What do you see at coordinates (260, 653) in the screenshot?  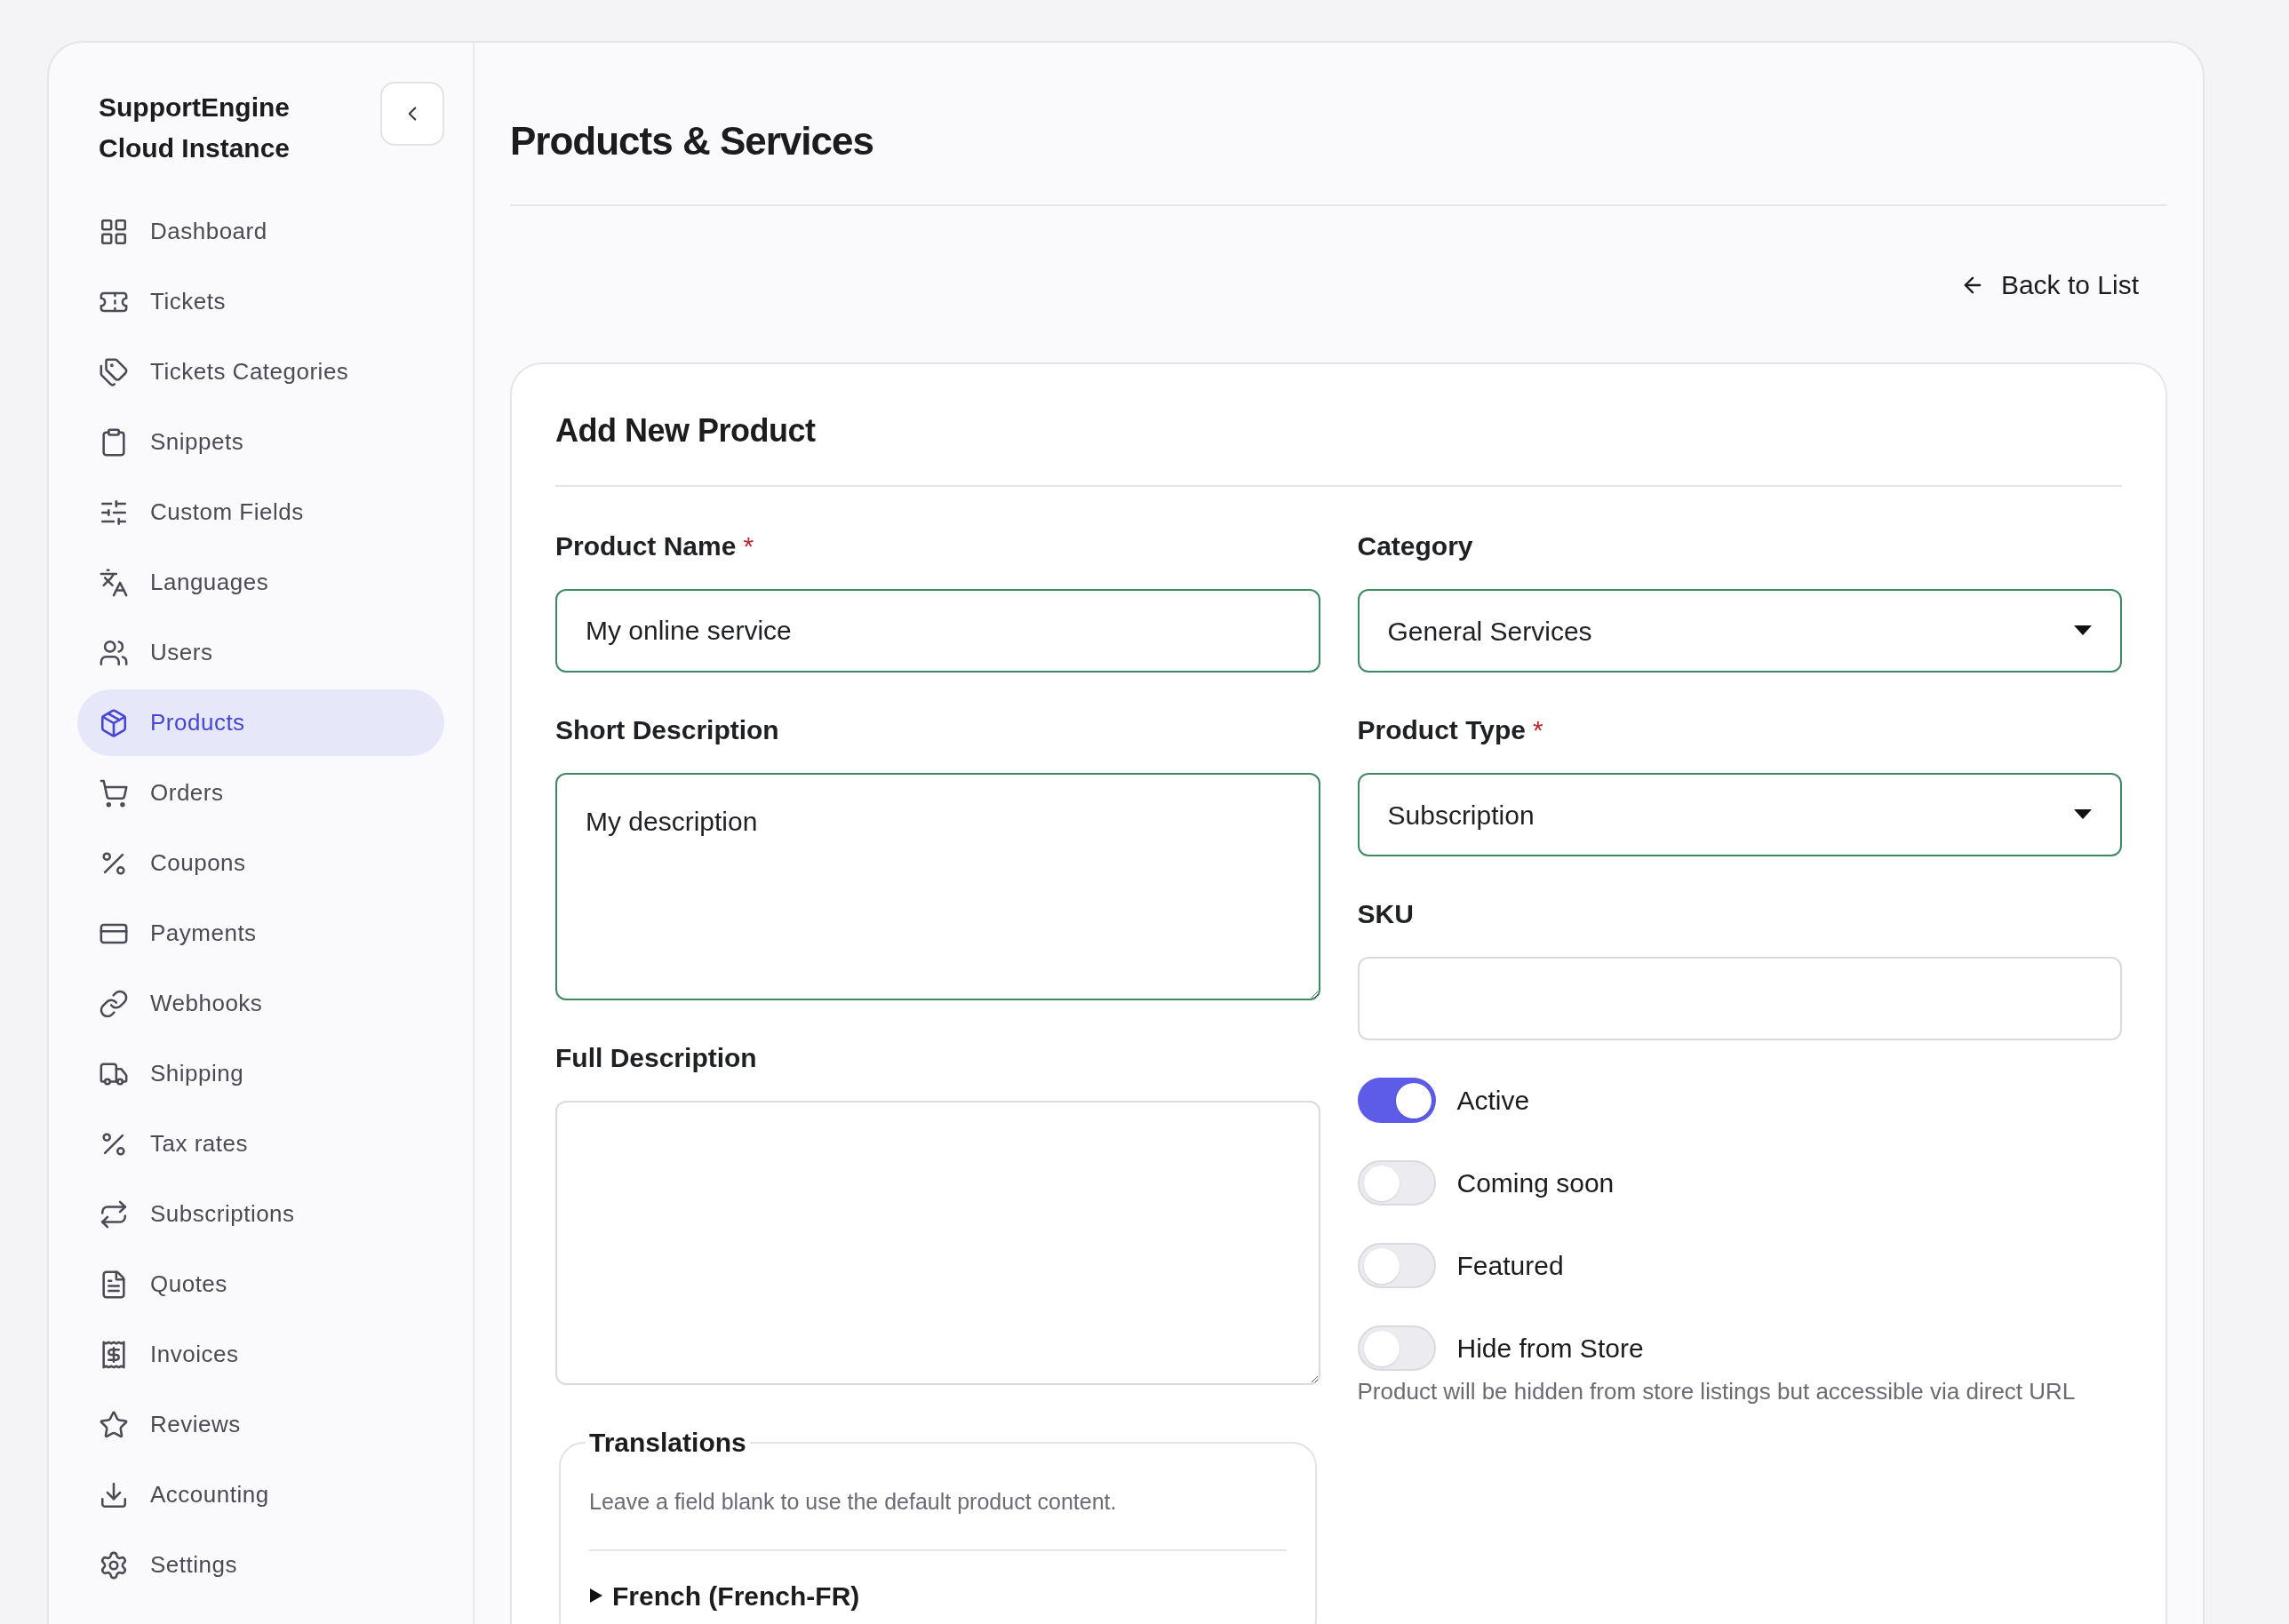 I see `nav-item: Users` at bounding box center [260, 653].